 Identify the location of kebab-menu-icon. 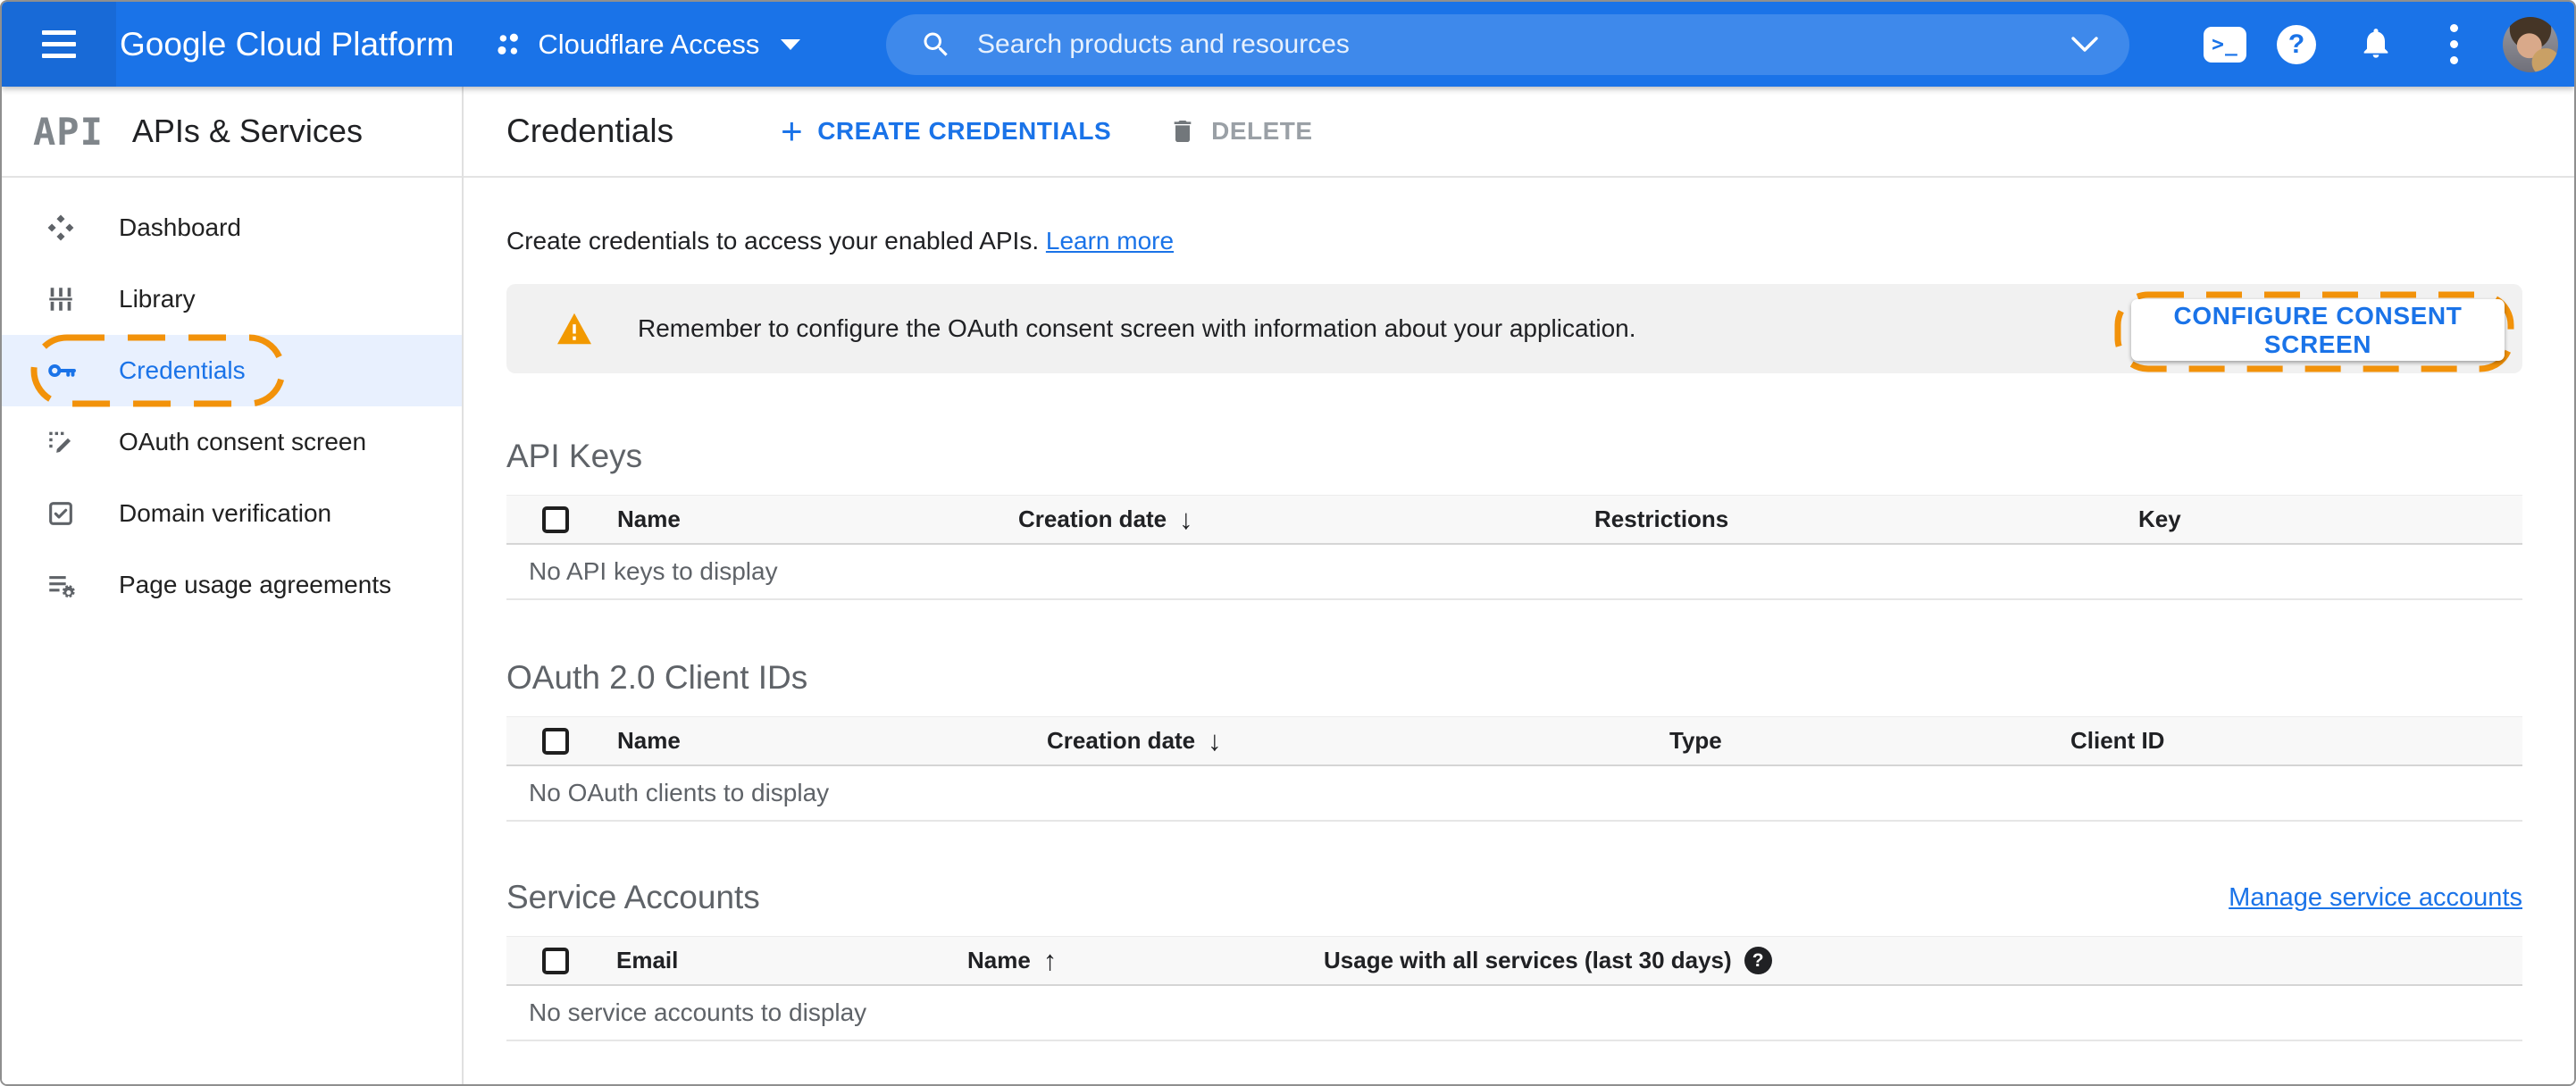
(2454, 44).